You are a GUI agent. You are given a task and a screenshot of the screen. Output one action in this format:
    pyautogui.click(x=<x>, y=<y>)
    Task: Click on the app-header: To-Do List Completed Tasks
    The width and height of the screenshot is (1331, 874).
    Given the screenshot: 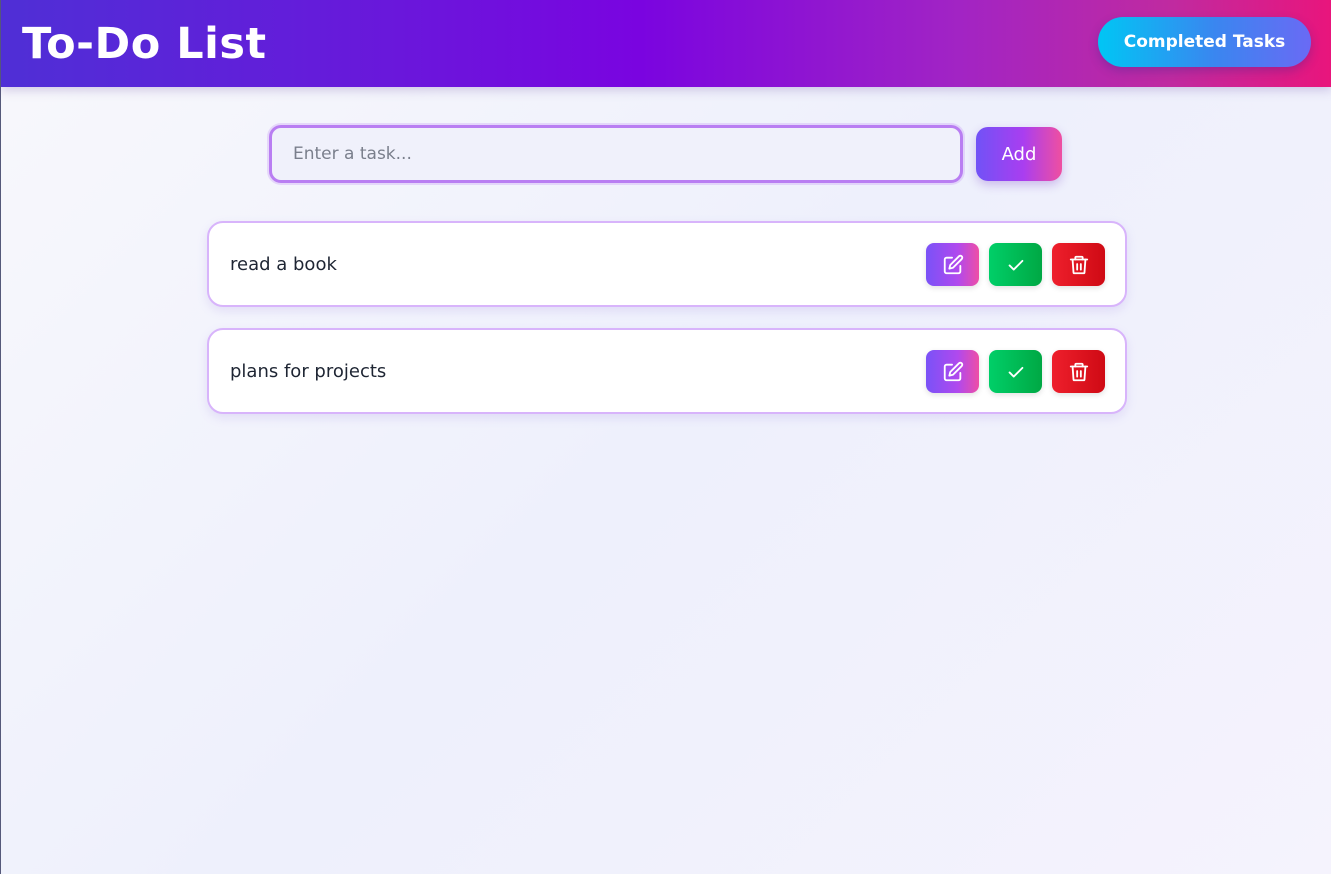 What is the action you would take?
    pyautogui.click(x=666, y=43)
    